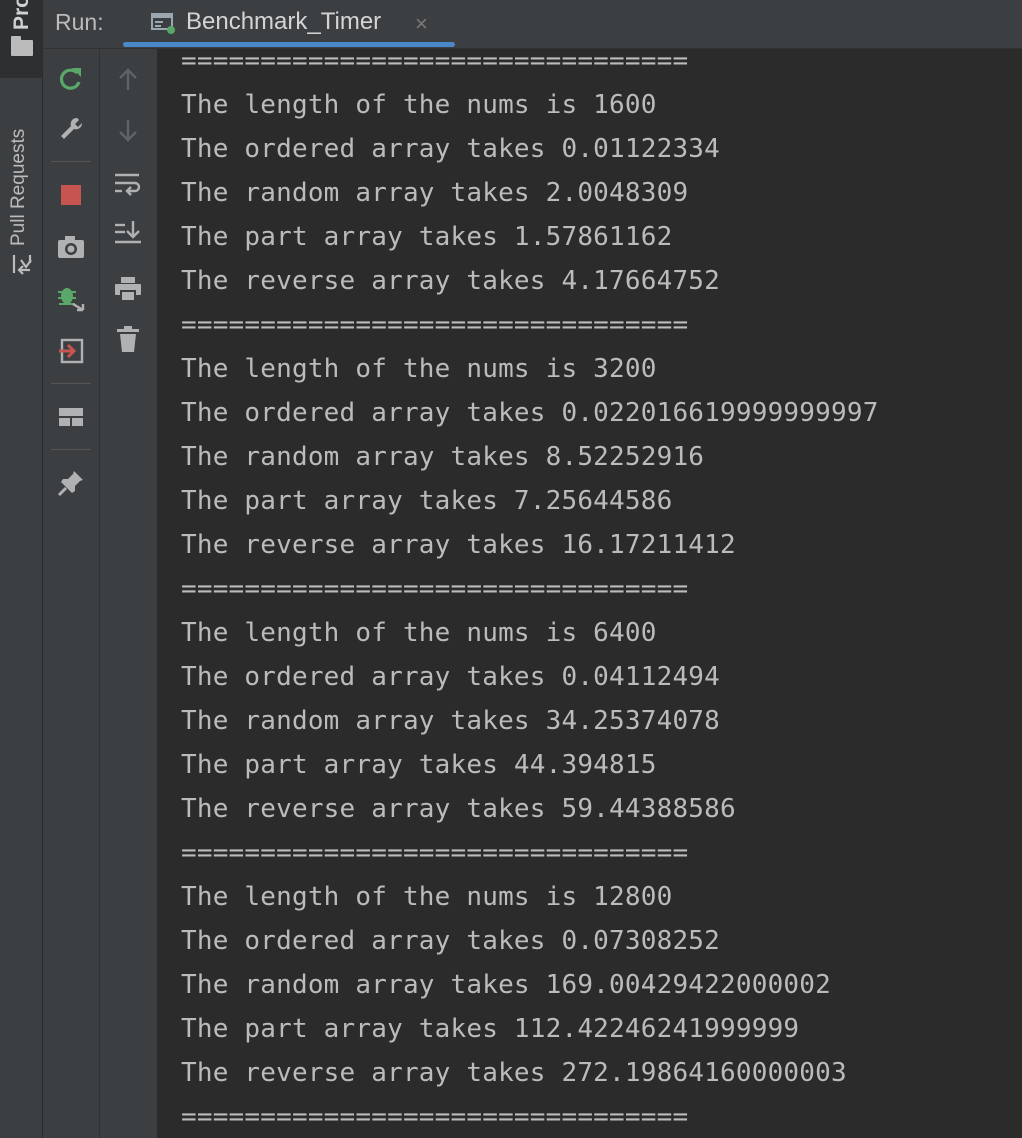 The image size is (1022, 1138). I want to click on scroll-to-end-button, so click(128, 233).